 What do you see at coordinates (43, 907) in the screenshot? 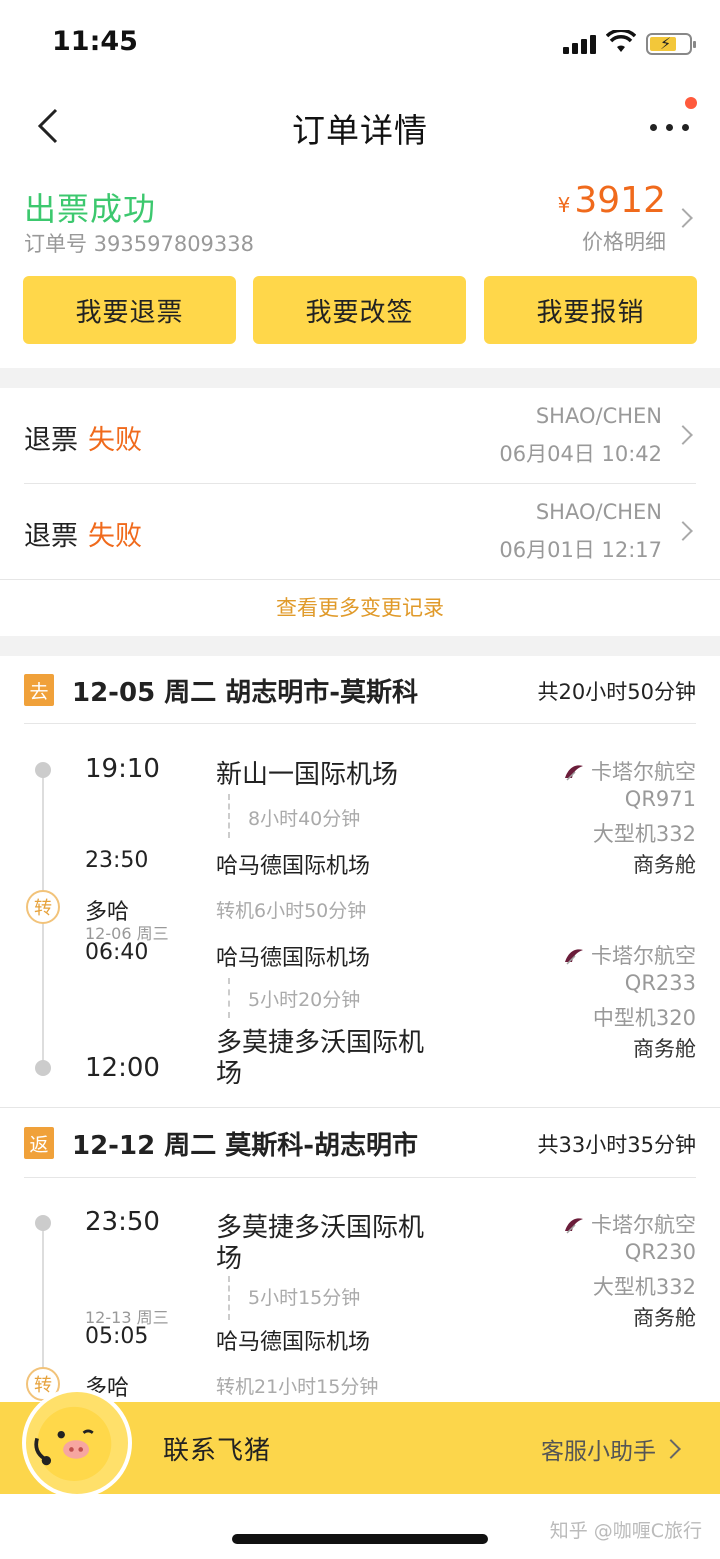
I see `transfer-icon: 转` at bounding box center [43, 907].